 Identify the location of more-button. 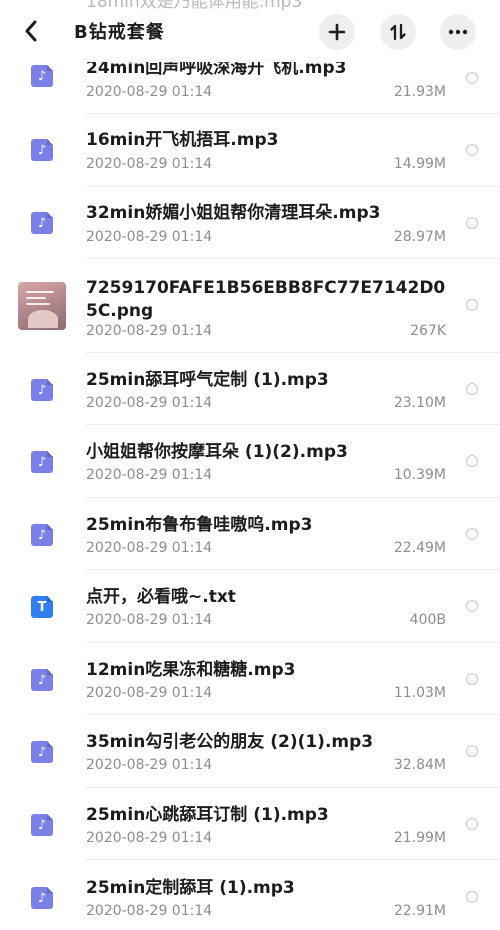
(458, 32).